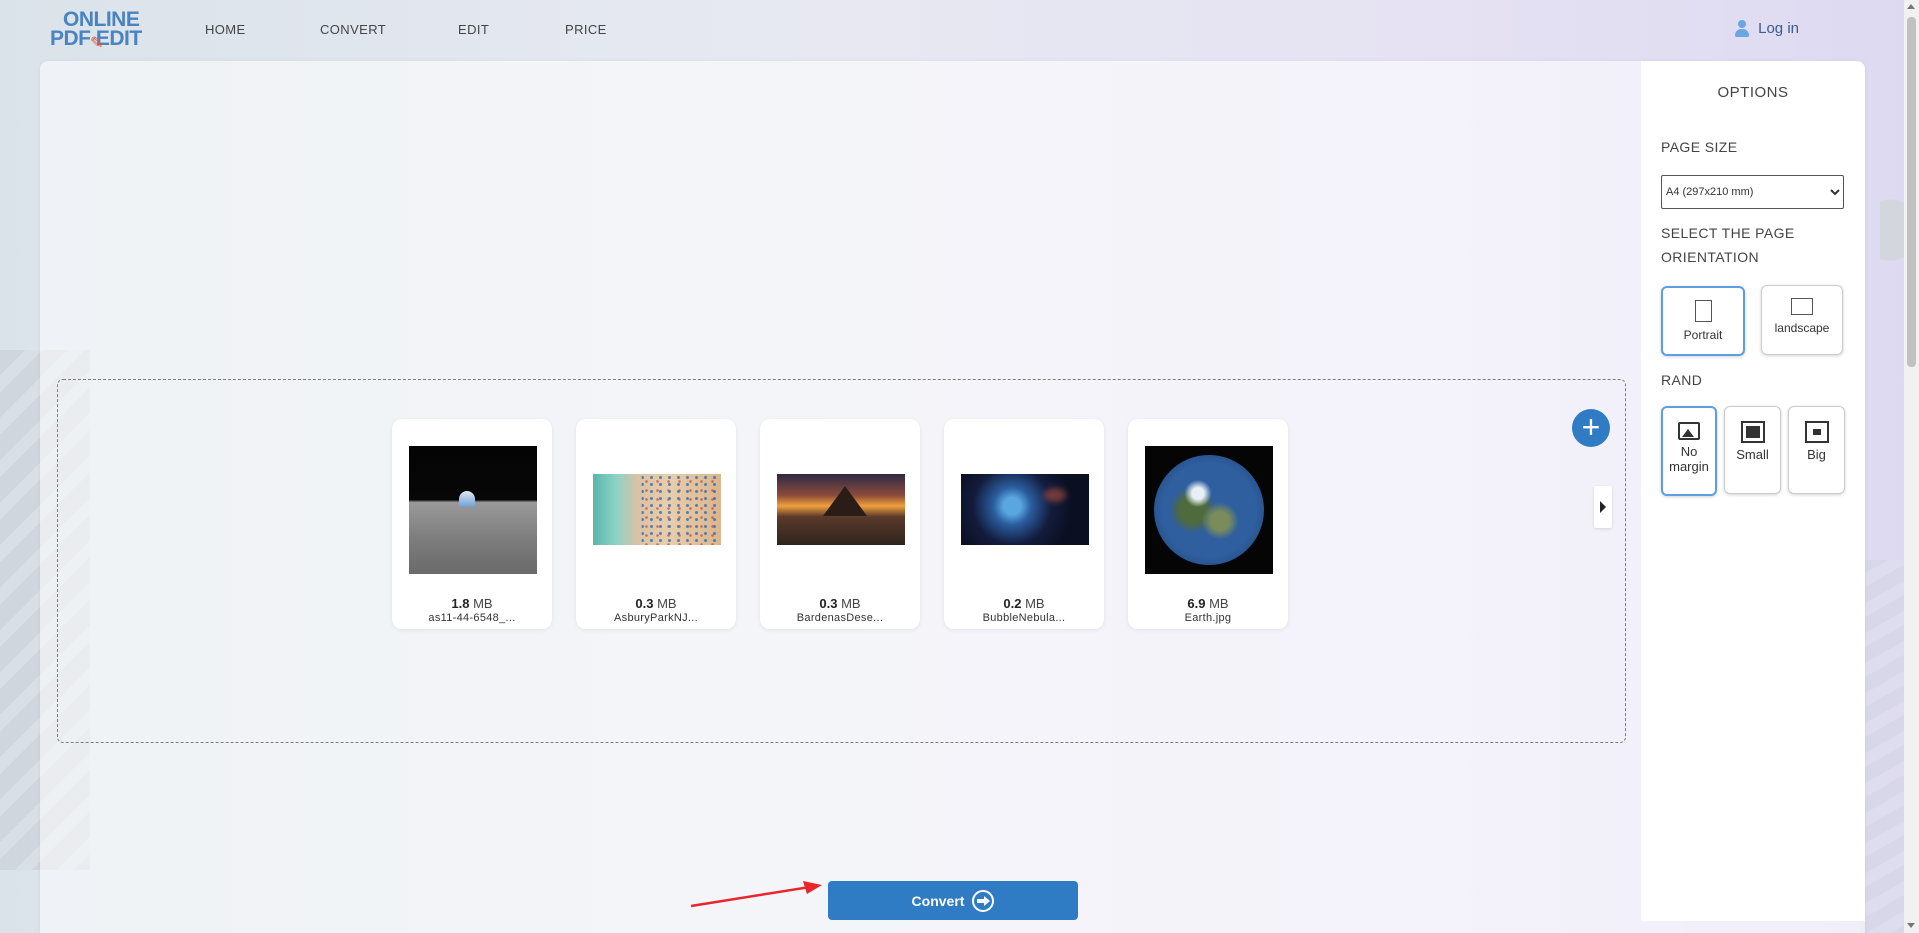 The height and width of the screenshot is (933, 1919). What do you see at coordinates (97, 43) in the screenshot?
I see `pen-icon: ✎` at bounding box center [97, 43].